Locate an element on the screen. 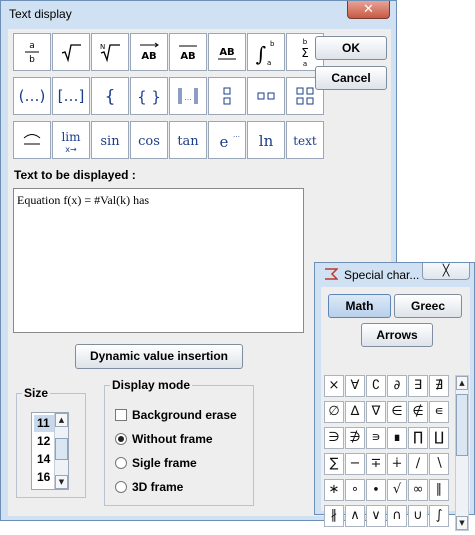 The image size is (475, 535). char-cell: ∪ is located at coordinates (418, 516).